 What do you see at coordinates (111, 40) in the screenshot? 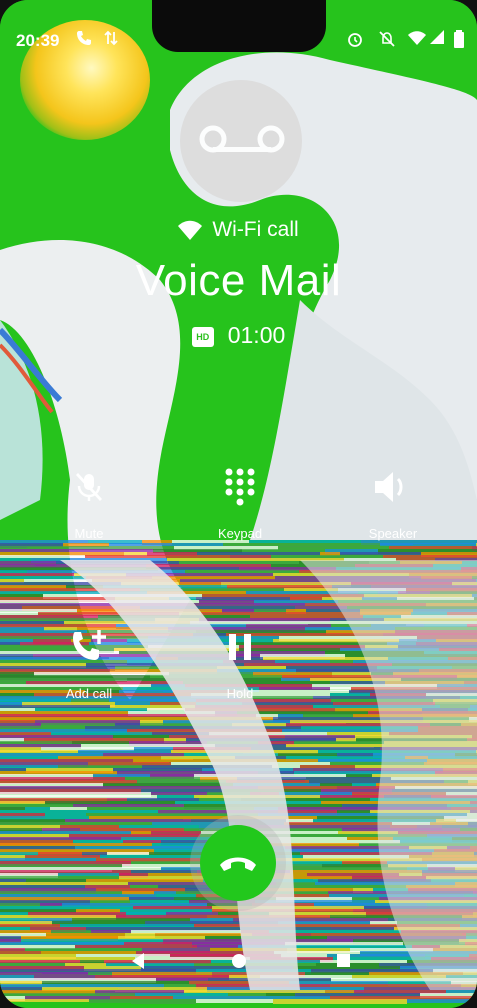
I see `data-icon` at bounding box center [111, 40].